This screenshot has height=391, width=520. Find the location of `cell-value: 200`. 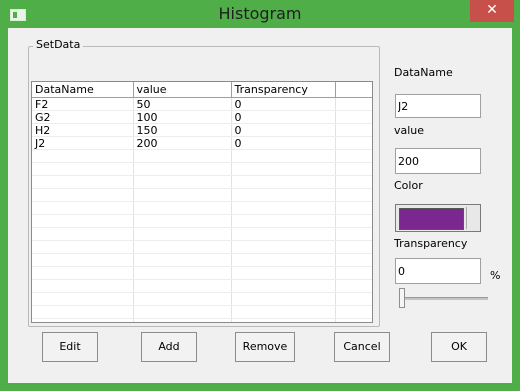

cell-value: 200 is located at coordinates (182, 143).